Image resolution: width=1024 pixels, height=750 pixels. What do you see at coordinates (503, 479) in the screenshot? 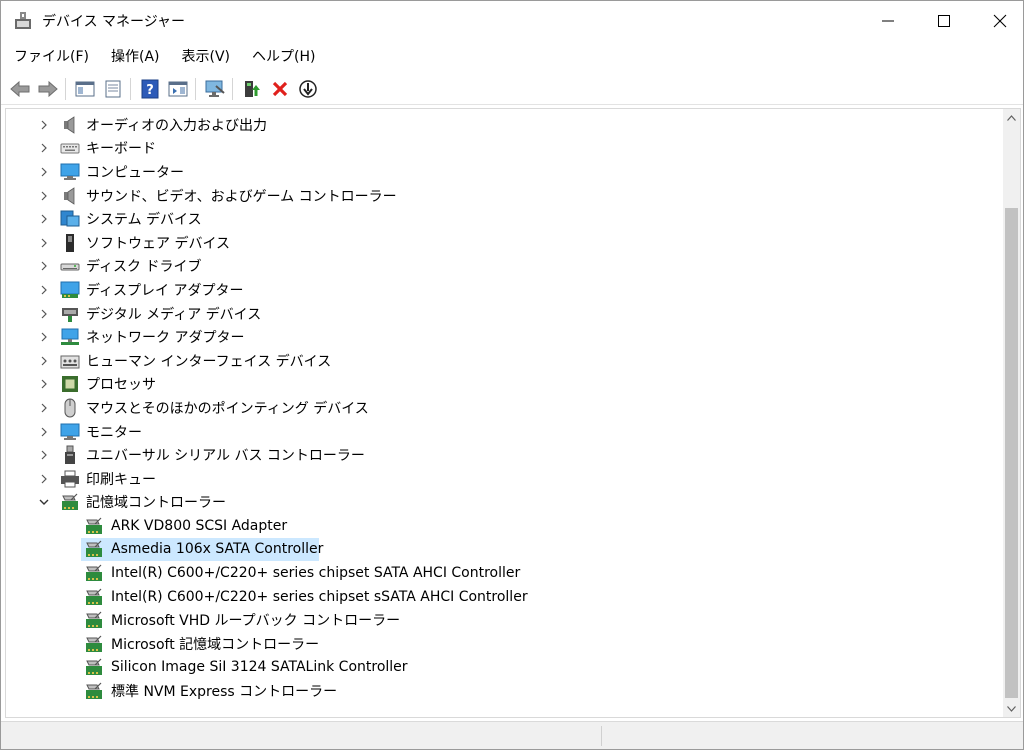
I see `tree-category-row: 印刷キュー` at bounding box center [503, 479].